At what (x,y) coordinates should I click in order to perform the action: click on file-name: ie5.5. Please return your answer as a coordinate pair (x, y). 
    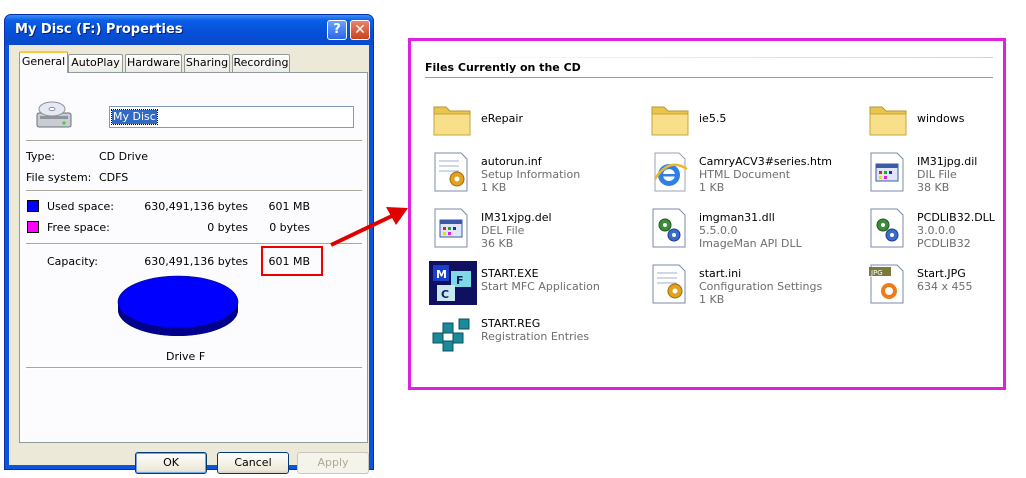
    Looking at the image, I should click on (713, 118).